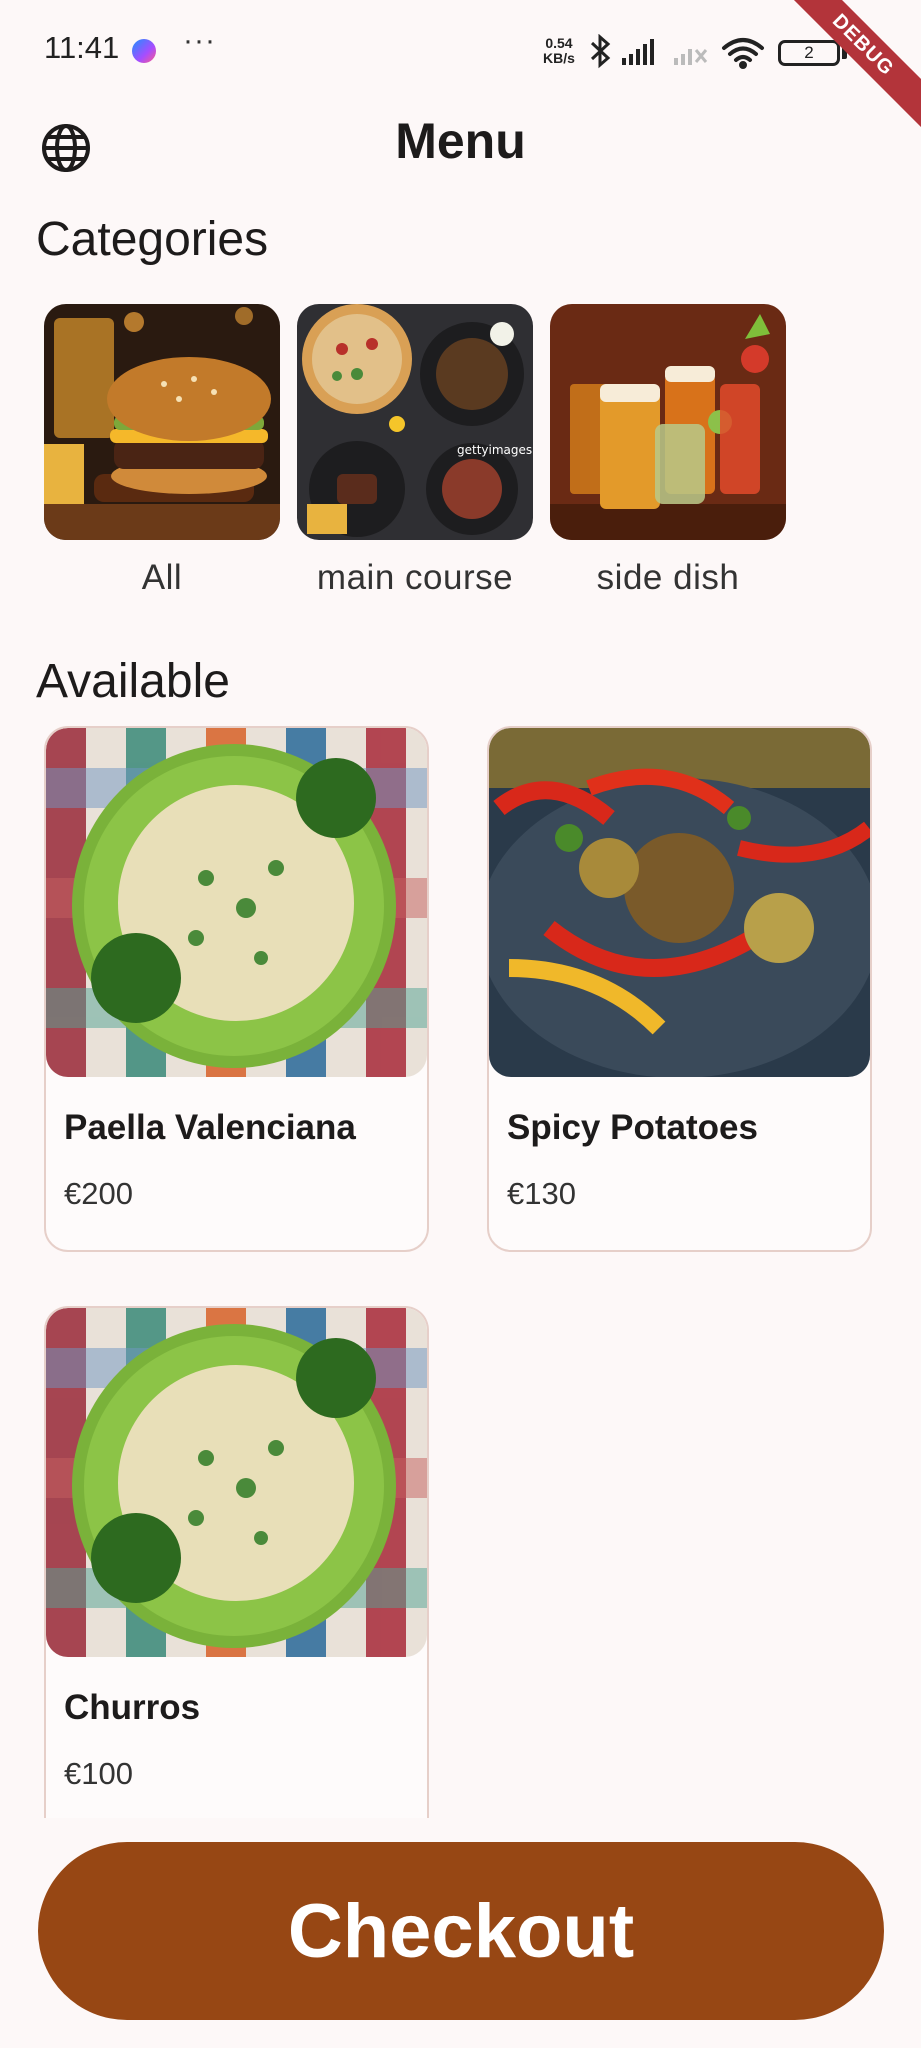  What do you see at coordinates (632, 1127) in the screenshot?
I see `menu-item-name: Spicy Potatoes` at bounding box center [632, 1127].